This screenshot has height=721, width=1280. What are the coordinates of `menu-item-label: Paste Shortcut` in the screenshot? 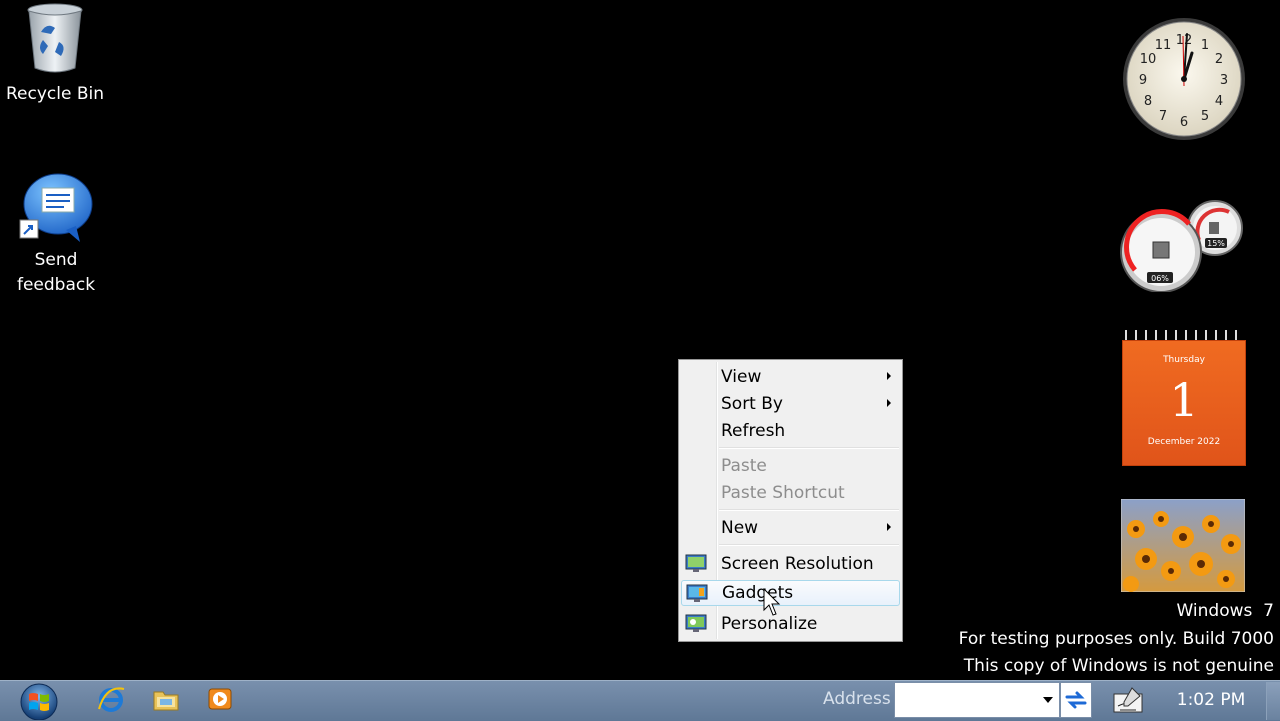 It's located at (783, 493).